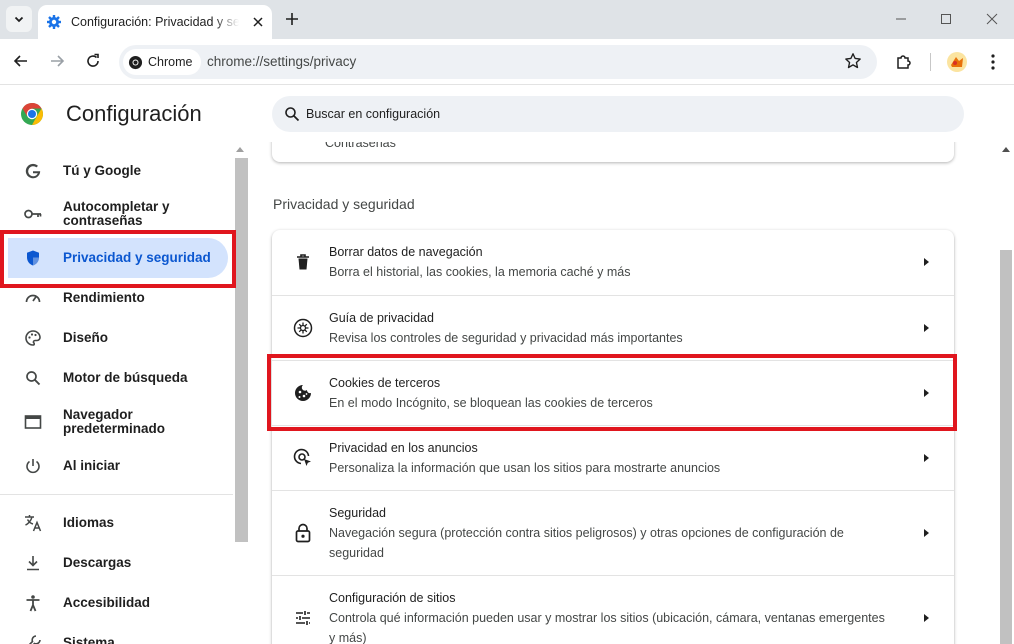 The width and height of the screenshot is (1014, 644). I want to click on settings-search, so click(618, 114).